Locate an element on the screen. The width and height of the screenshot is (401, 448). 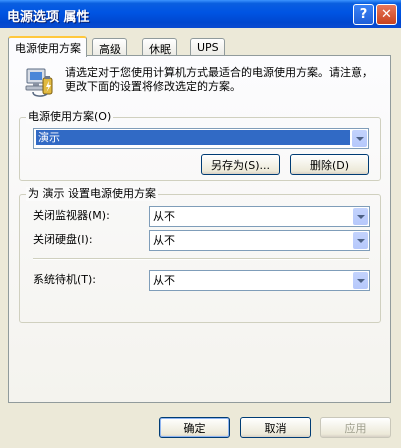
delete-button: 删除(D) is located at coordinates (329, 164).